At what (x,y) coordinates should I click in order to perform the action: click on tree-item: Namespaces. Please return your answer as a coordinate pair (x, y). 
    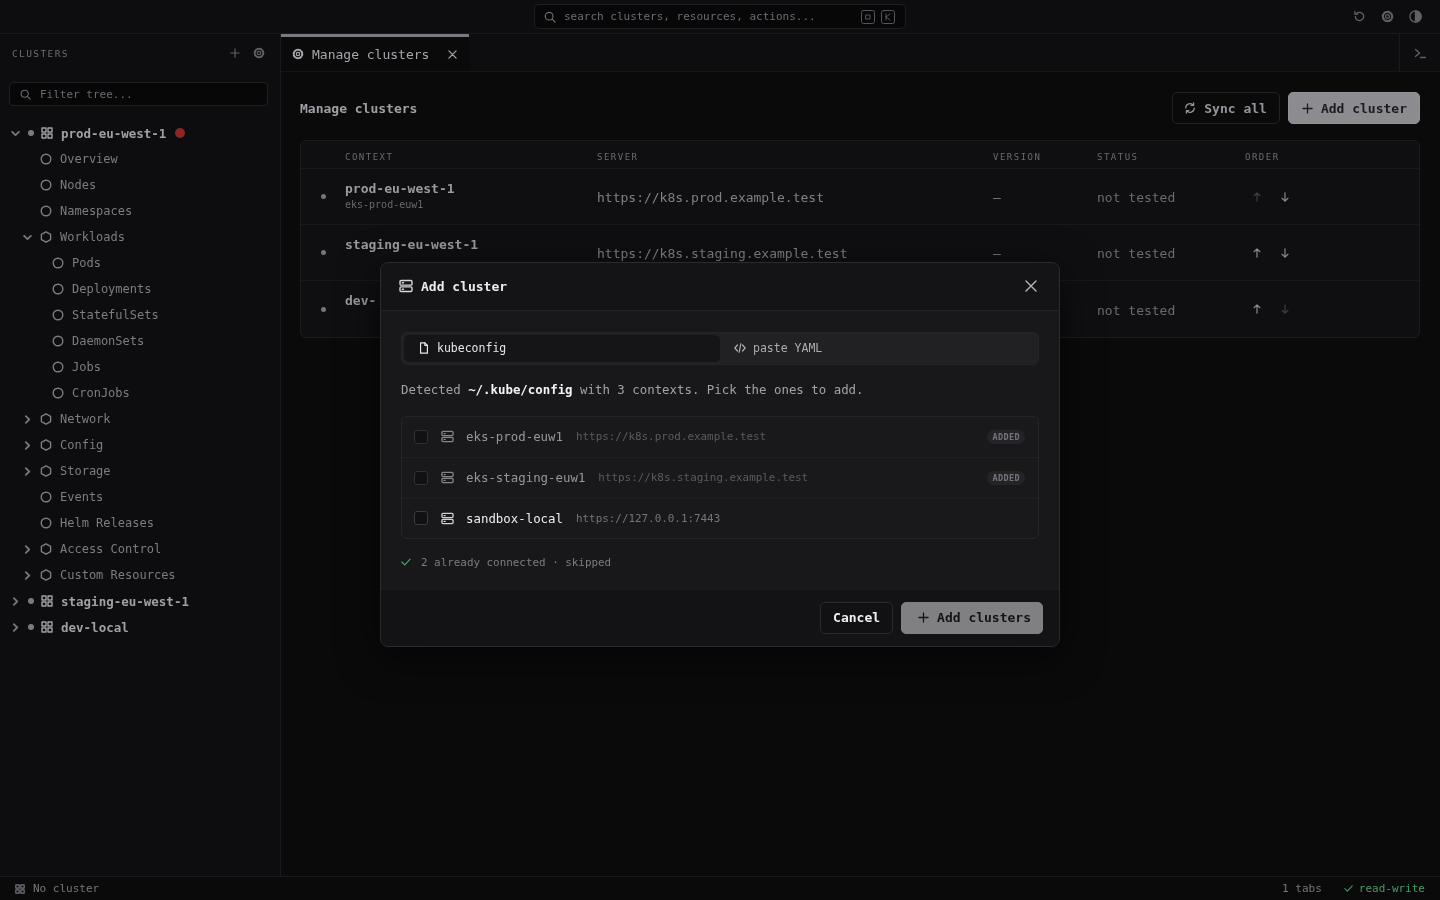
    Looking at the image, I should click on (77, 211).